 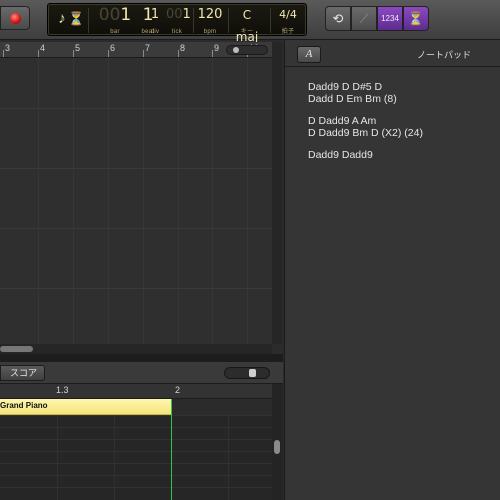 I want to click on cycle-icon: ⟲, so click(x=338, y=18).